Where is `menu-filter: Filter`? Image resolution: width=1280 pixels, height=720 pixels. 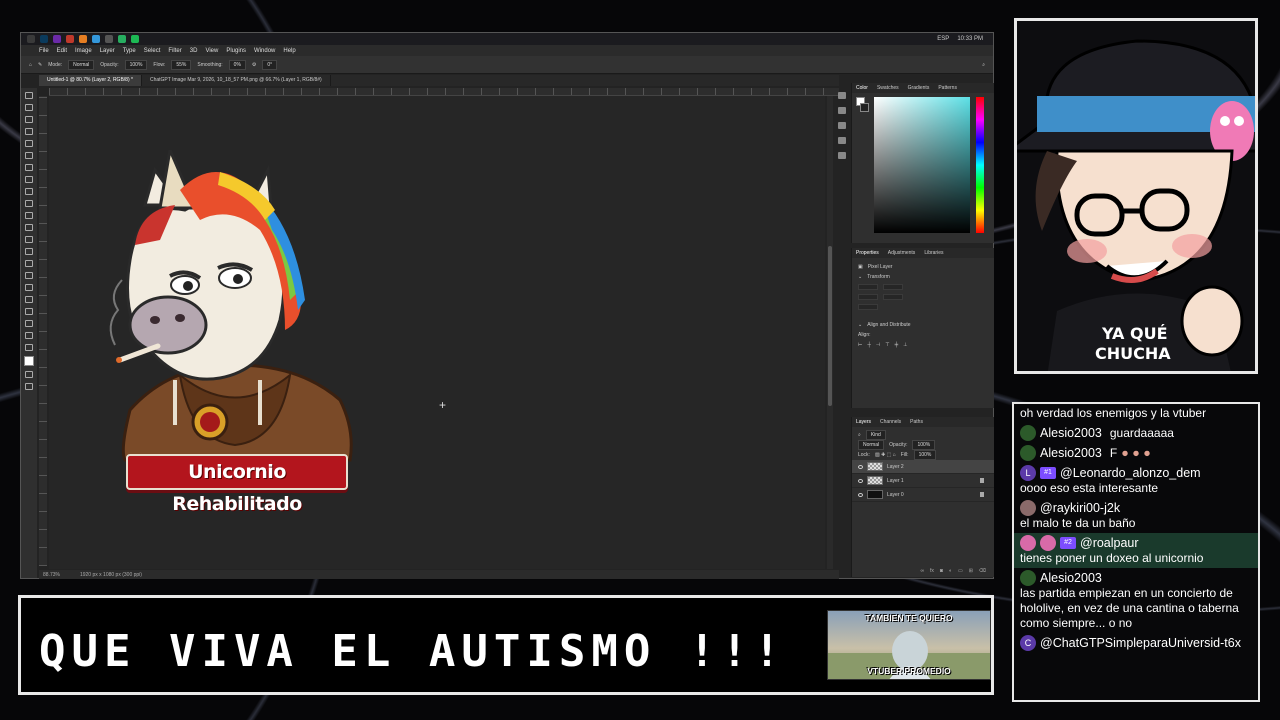 menu-filter: Filter is located at coordinates (174, 51).